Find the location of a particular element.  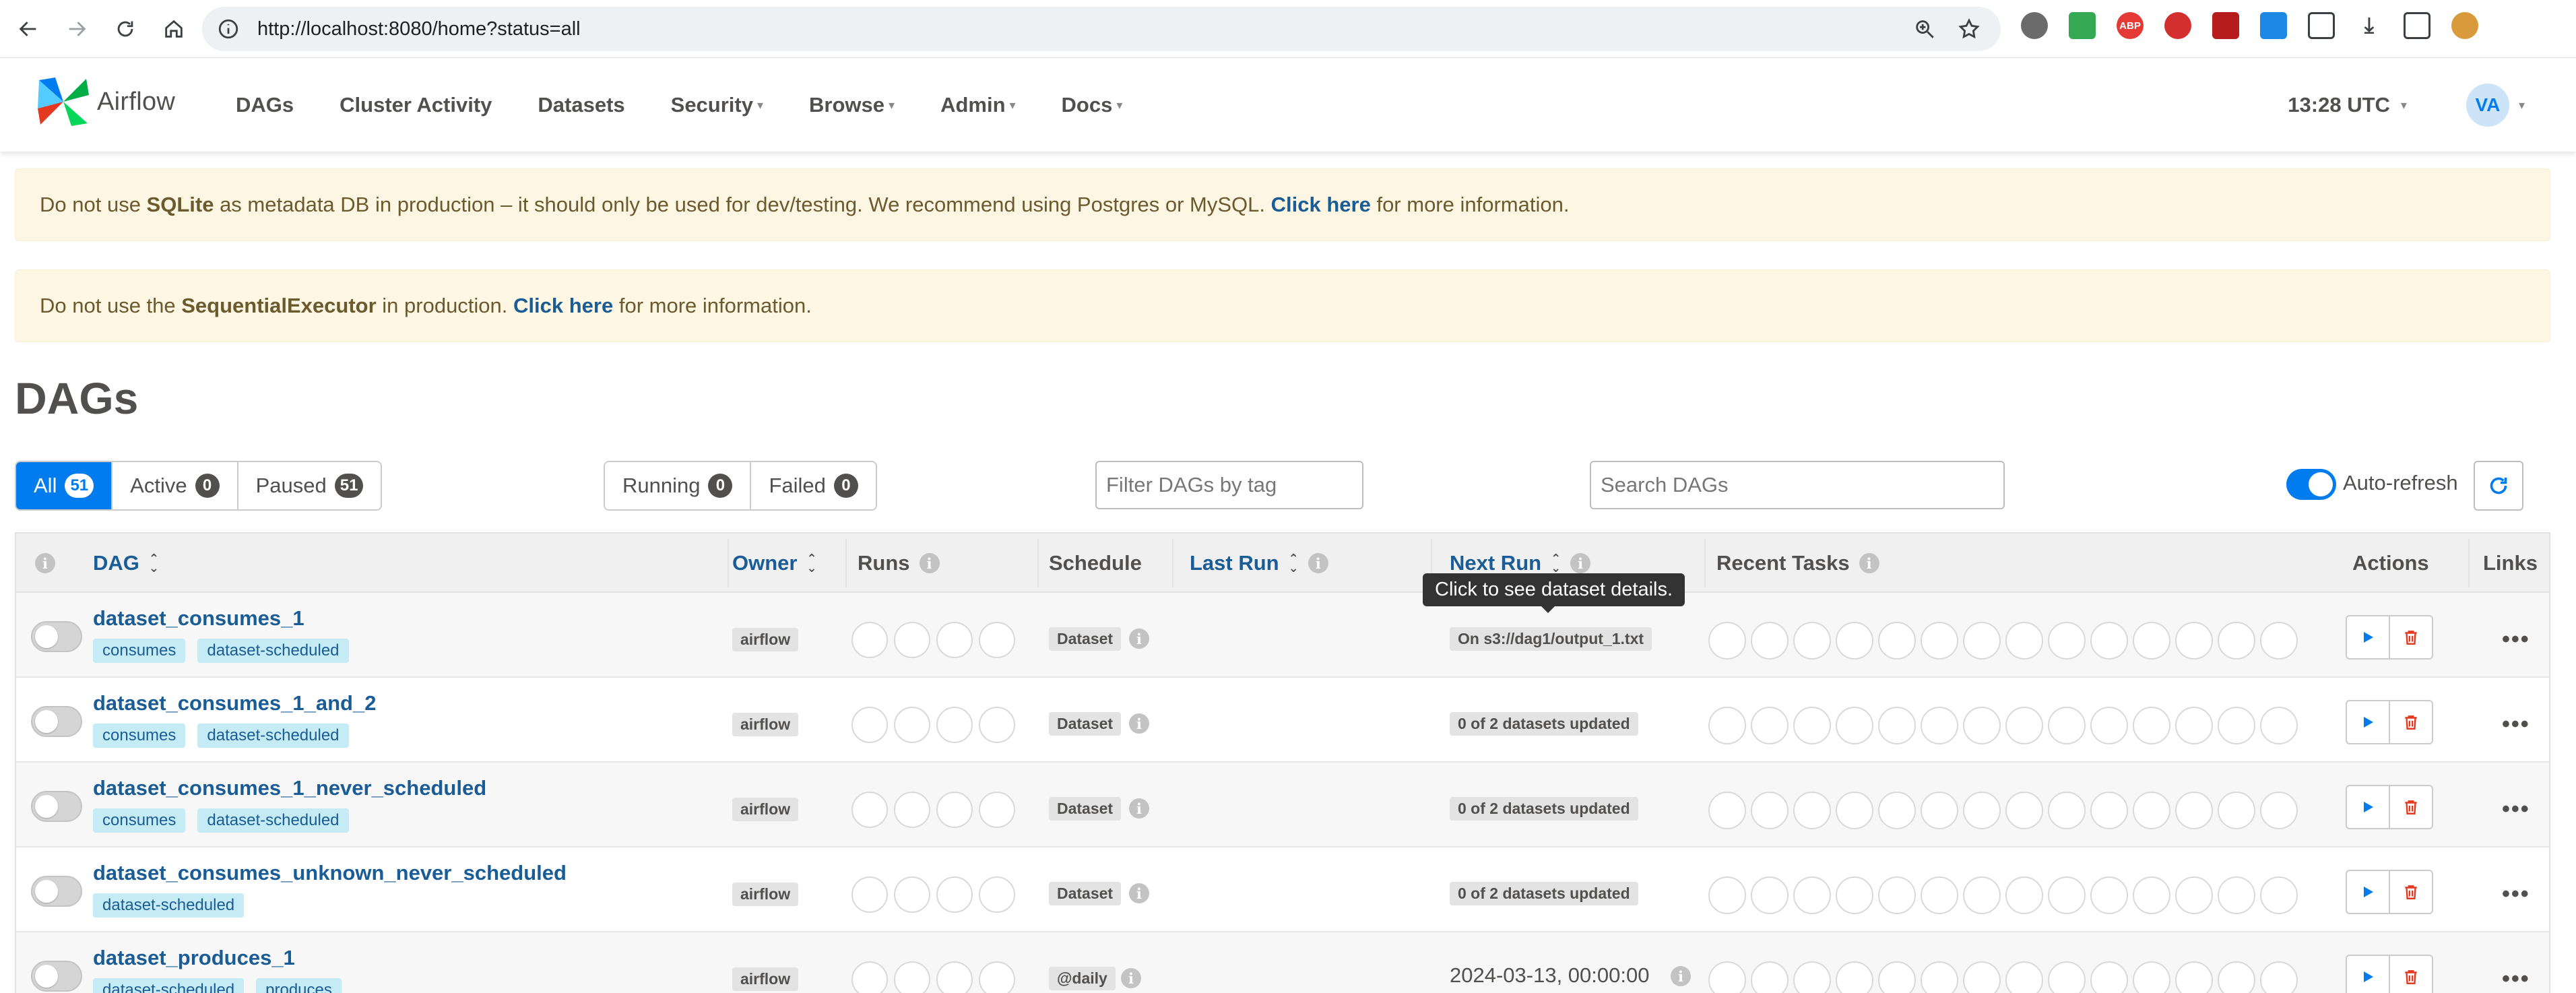

filter-paused-button: Paused 51 is located at coordinates (310, 485).